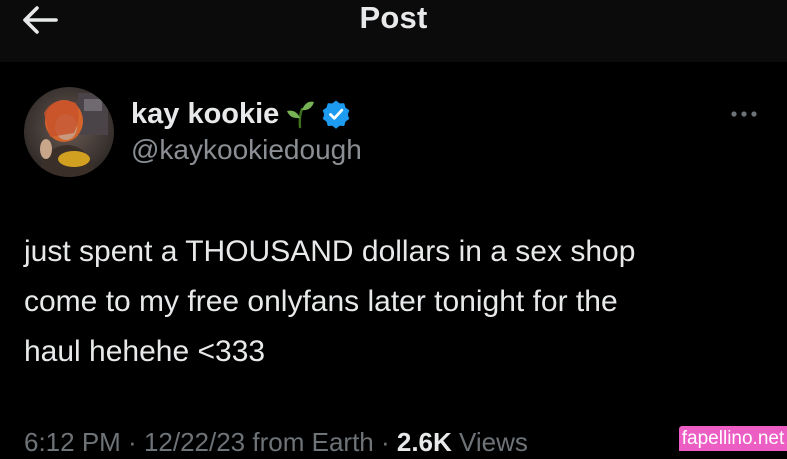 Image resolution: width=787 pixels, height=459 pixels. I want to click on avatar, so click(69, 132).